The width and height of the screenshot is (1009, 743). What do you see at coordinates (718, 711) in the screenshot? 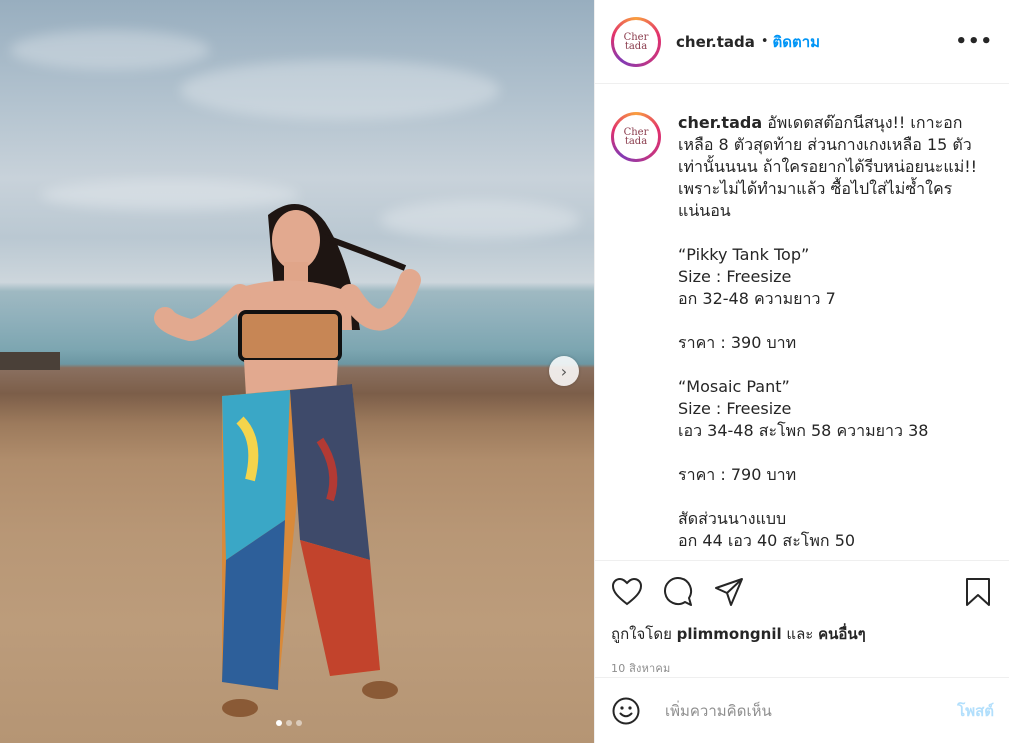
I see `comment-input: เพิ่มความคิดเห็น` at bounding box center [718, 711].